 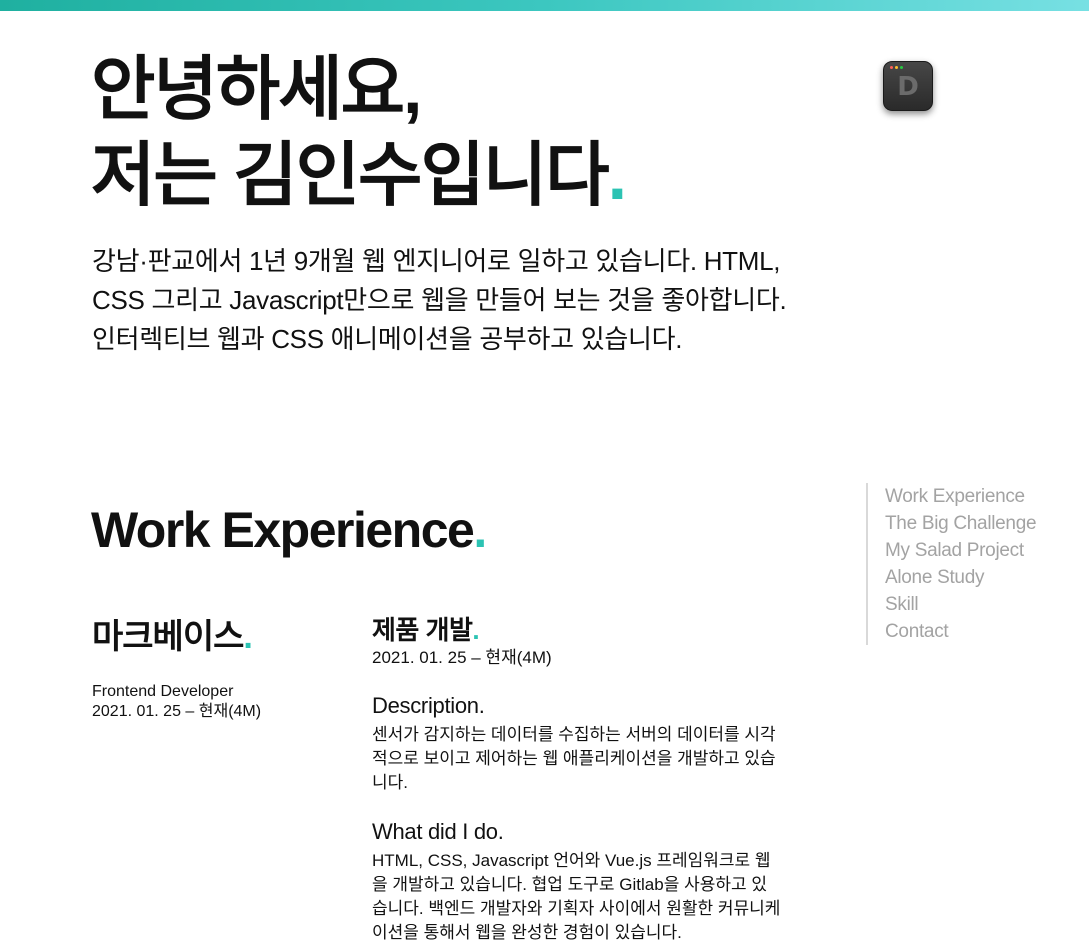 I want to click on company-role: Frontend Developer, so click(x=163, y=691).